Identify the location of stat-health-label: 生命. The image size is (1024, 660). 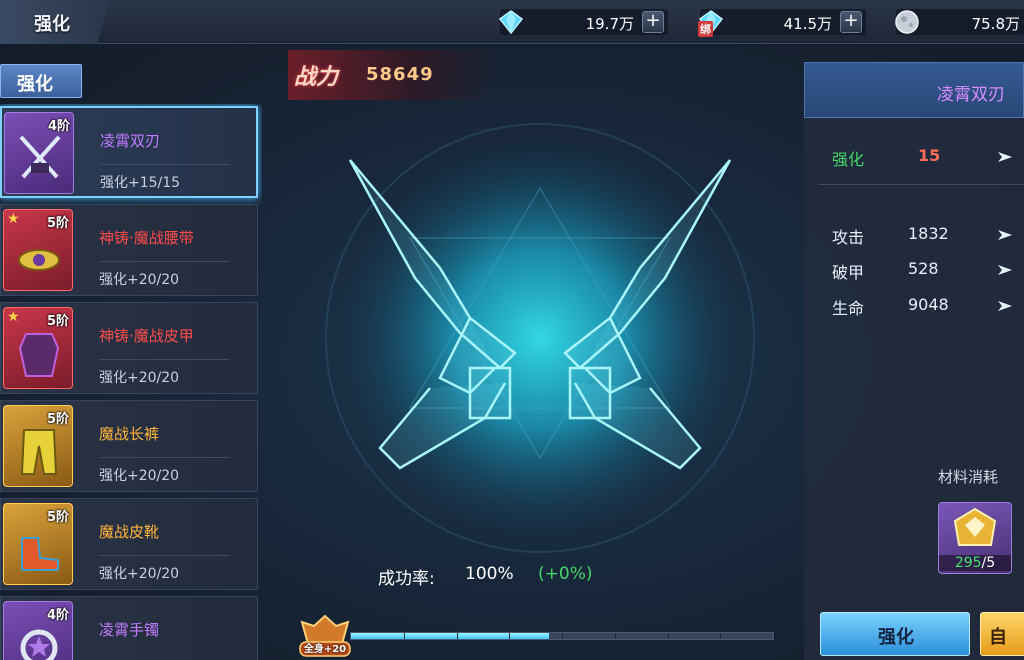
(848, 308).